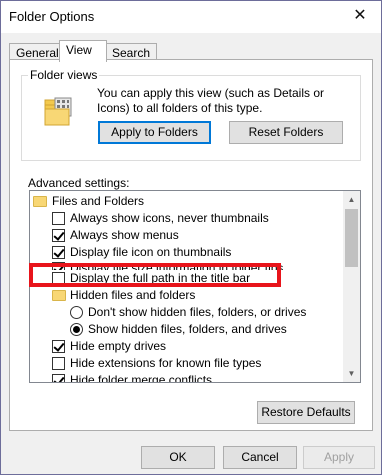 Image resolution: width=382 pixels, height=475 pixels. Describe the element at coordinates (155, 275) in the screenshot. I see `highlight-annotation` at that location.